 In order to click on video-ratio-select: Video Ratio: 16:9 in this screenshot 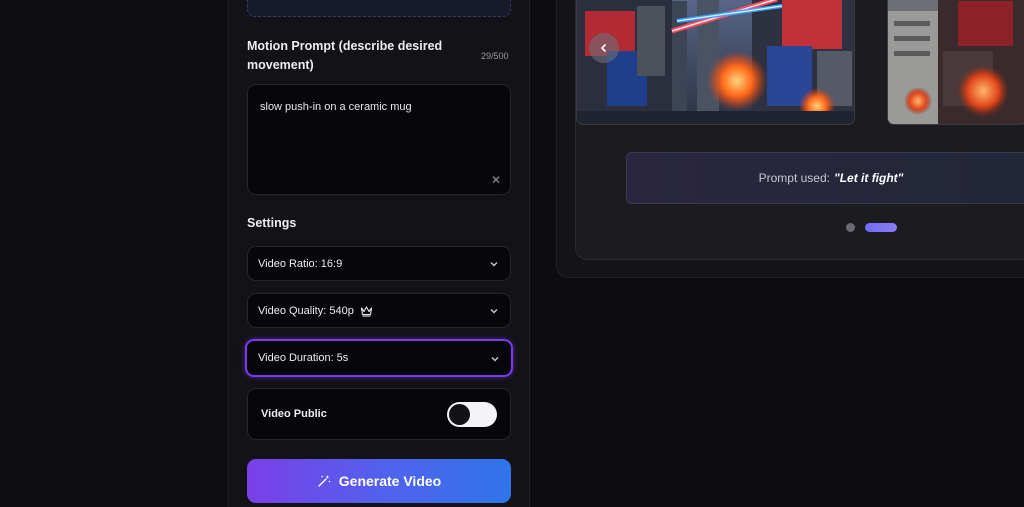, I will do `click(379, 263)`.